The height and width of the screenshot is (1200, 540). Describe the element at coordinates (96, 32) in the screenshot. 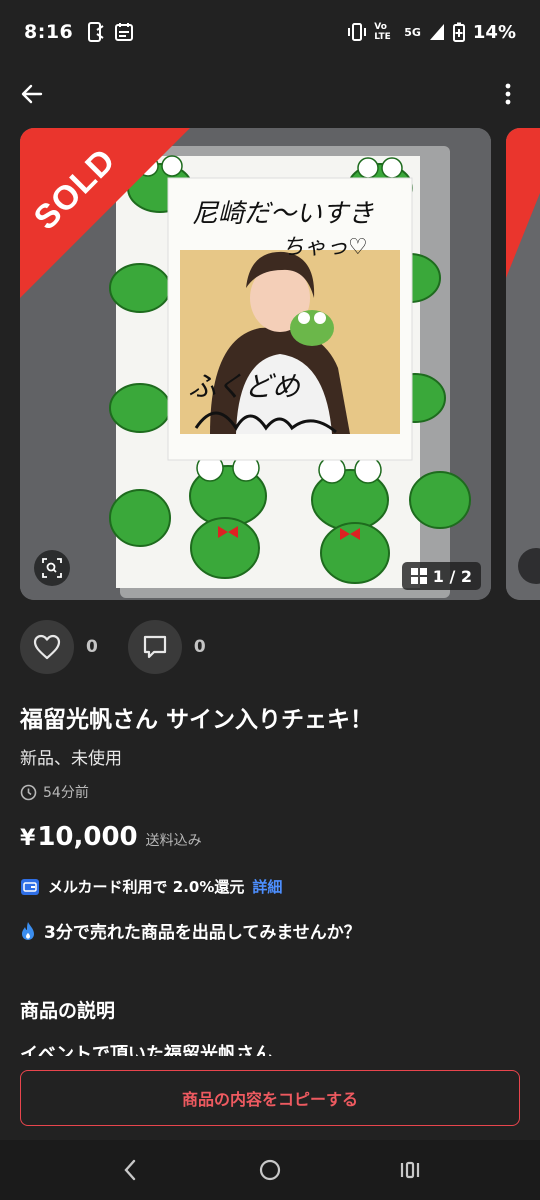

I see `phone-sync-icon` at that location.